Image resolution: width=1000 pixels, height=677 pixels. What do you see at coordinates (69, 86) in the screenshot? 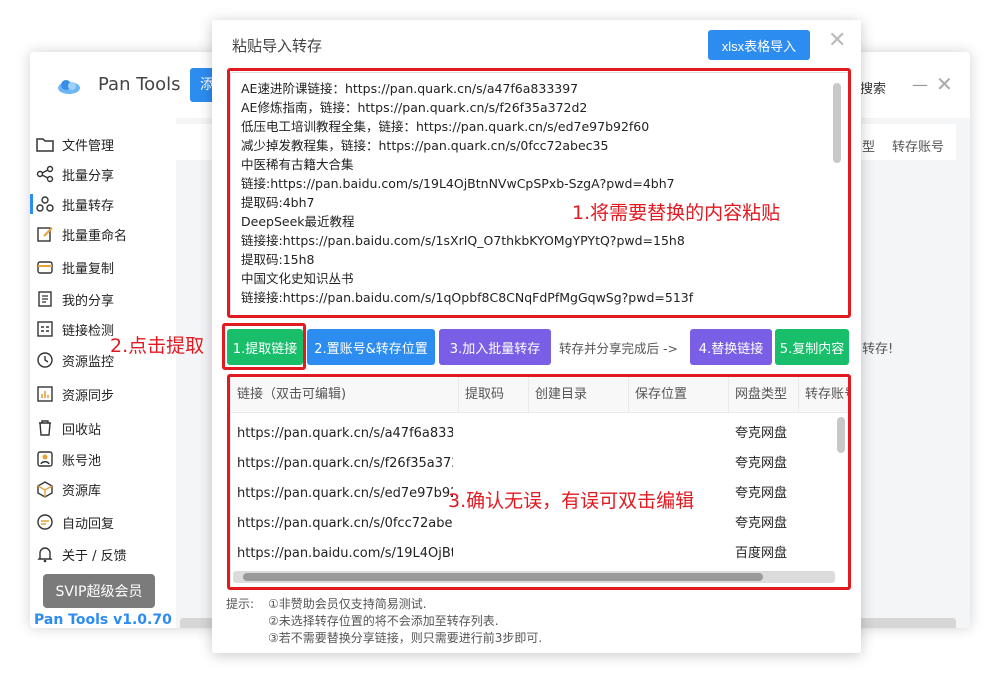
I see `cloud-logo-icon` at bounding box center [69, 86].